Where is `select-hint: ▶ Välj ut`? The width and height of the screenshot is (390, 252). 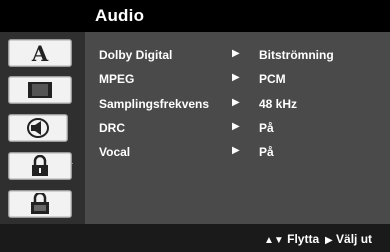 select-hint: ▶ Välj ut is located at coordinates (348, 239).